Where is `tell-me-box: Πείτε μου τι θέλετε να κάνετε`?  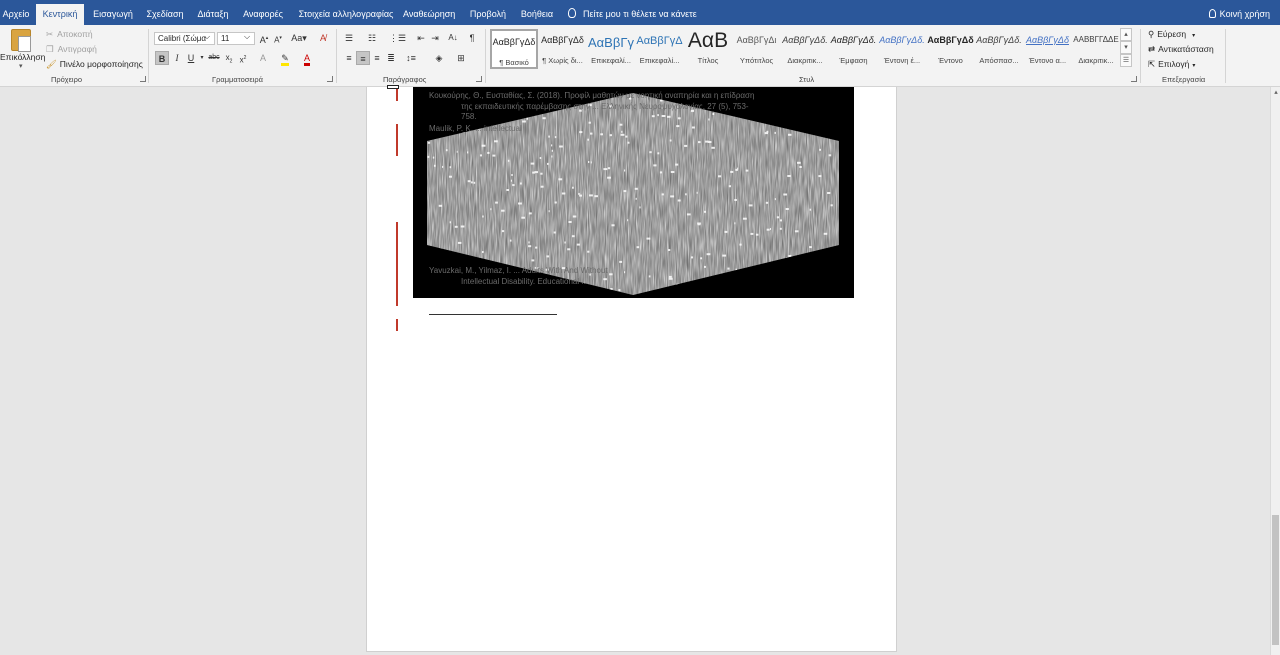 tell-me-box: Πείτε μου τι θέλετε να κάνετε is located at coordinates (632, 14).